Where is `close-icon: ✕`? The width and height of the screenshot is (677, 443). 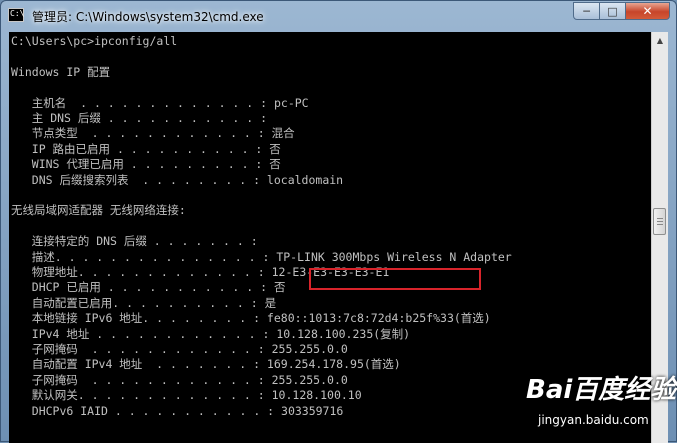 close-icon: ✕ is located at coordinates (647, 11).